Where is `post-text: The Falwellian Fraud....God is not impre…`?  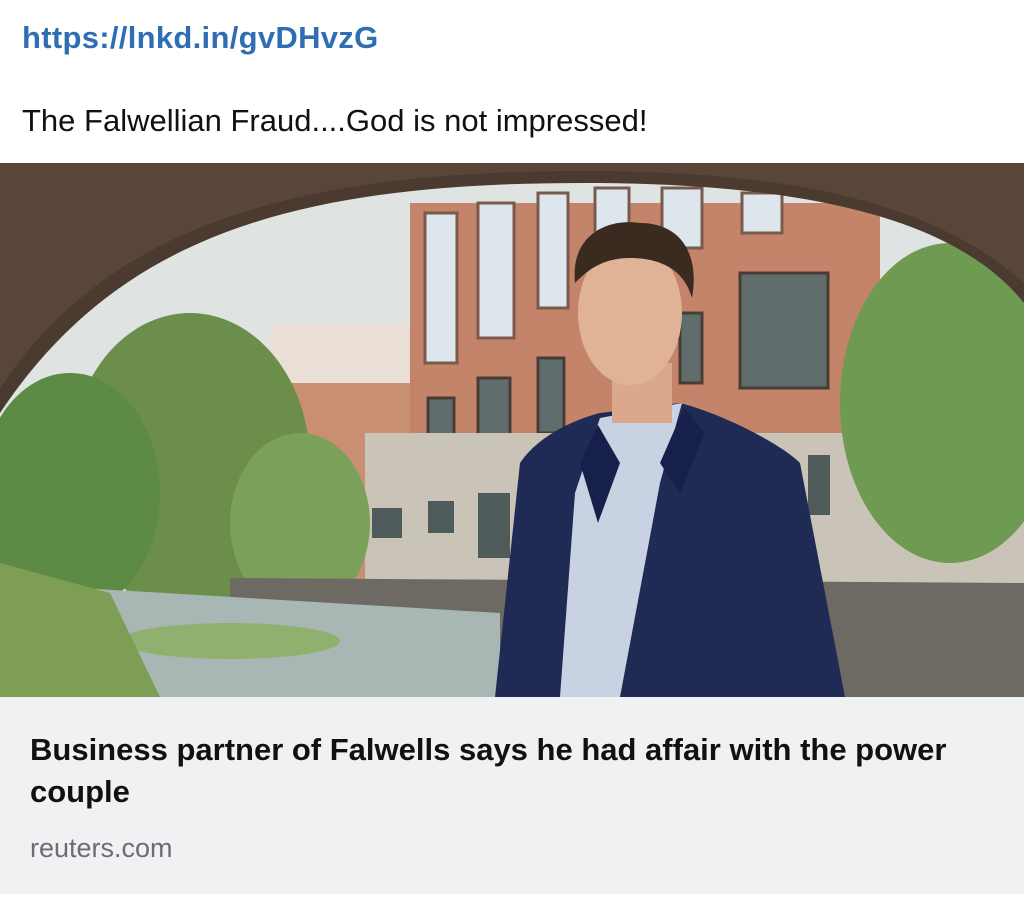 post-text: The Falwellian Fraud....God is not impre… is located at coordinates (335, 120).